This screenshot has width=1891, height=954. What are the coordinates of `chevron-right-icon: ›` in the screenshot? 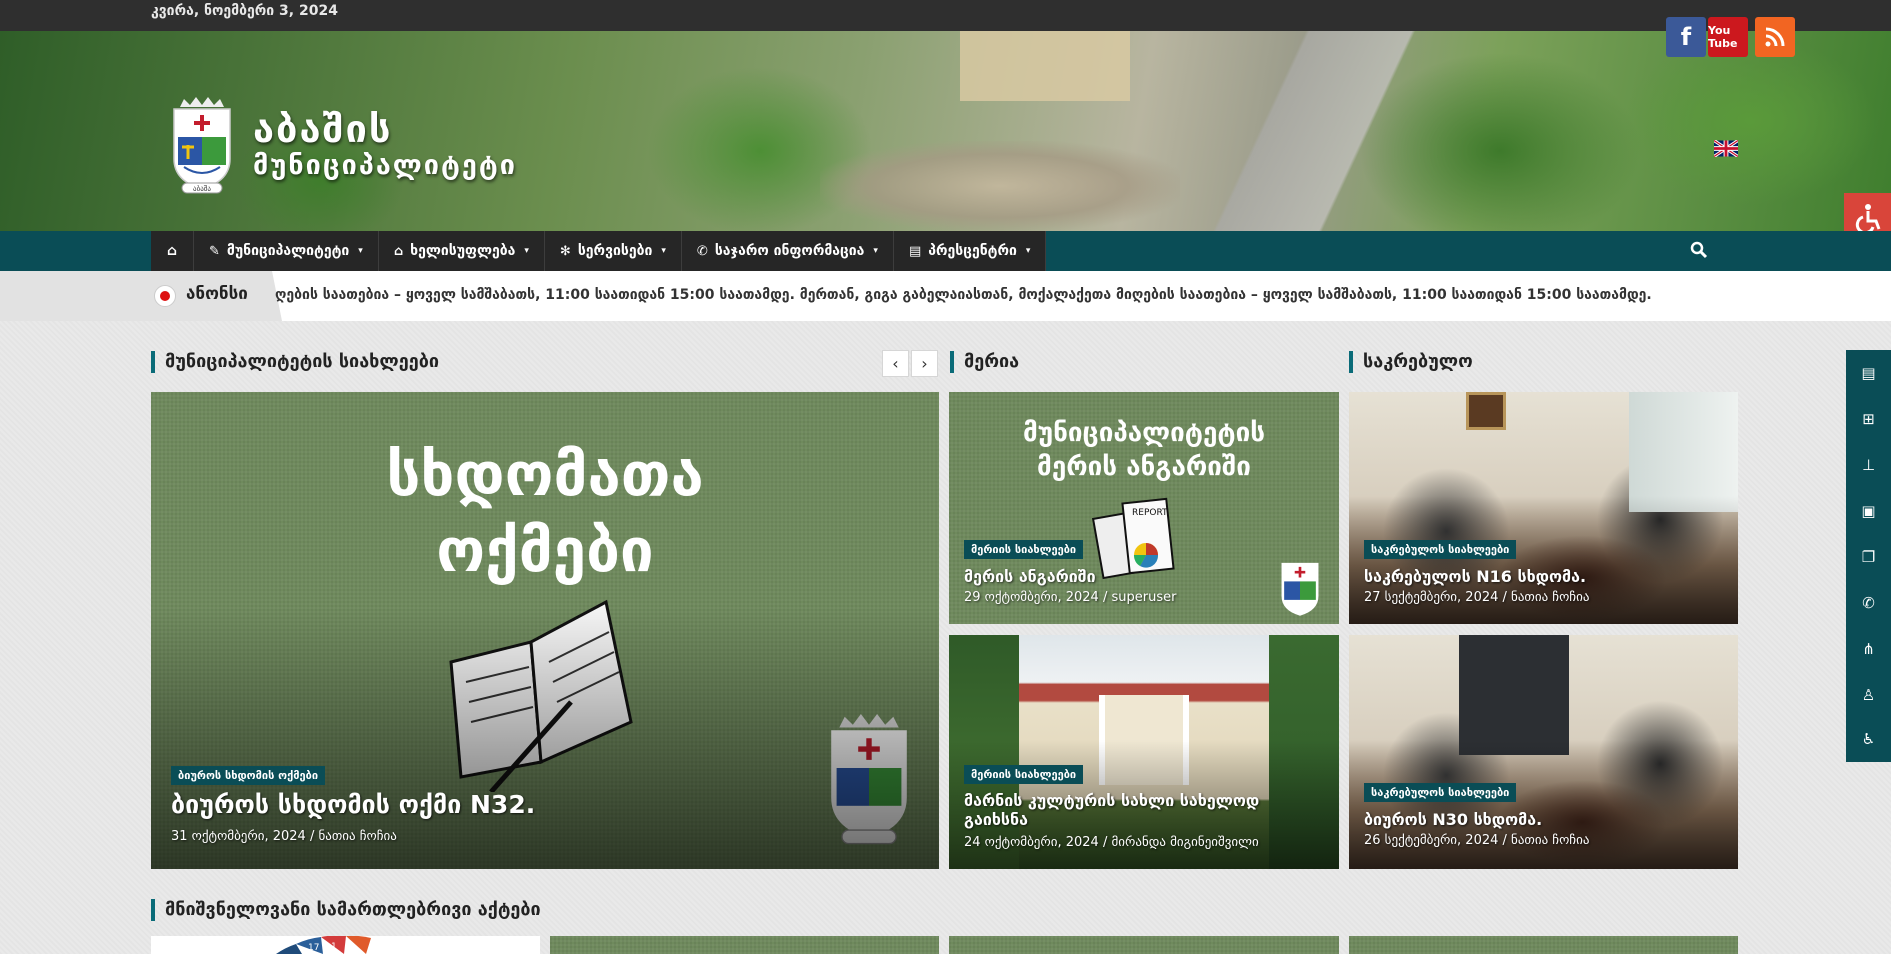 It's located at (924, 363).